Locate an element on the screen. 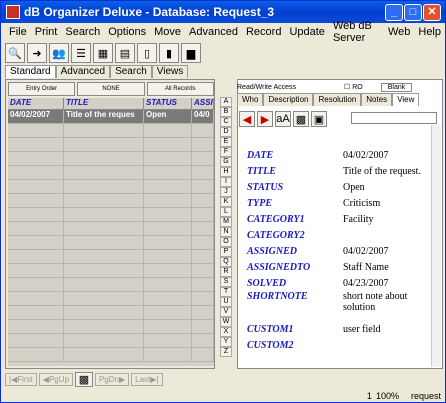 This screenshot has width=446, height=403. menu-help: Help is located at coordinates (429, 32).